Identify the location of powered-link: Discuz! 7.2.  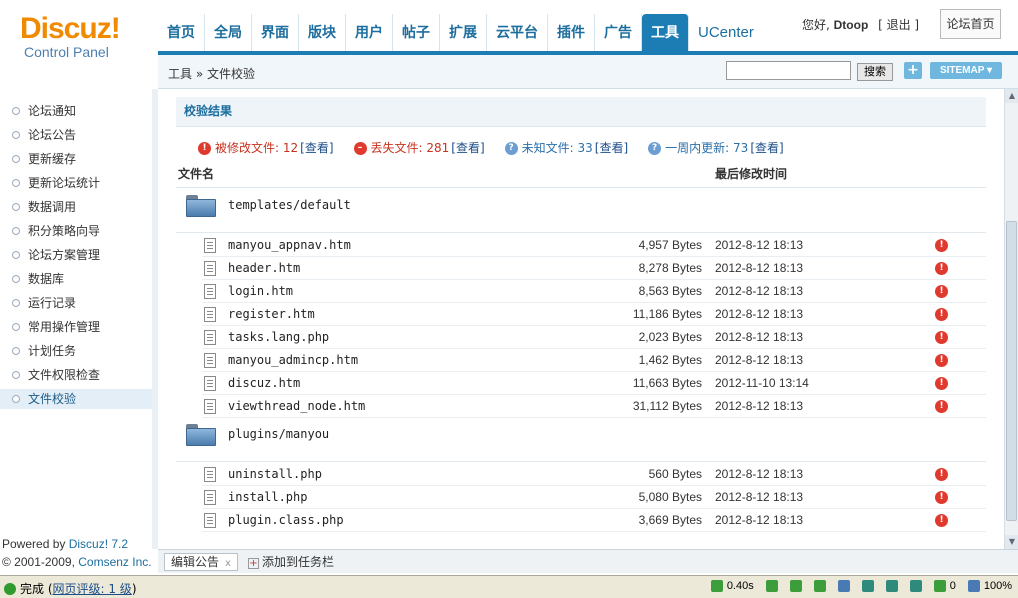
(98, 544).